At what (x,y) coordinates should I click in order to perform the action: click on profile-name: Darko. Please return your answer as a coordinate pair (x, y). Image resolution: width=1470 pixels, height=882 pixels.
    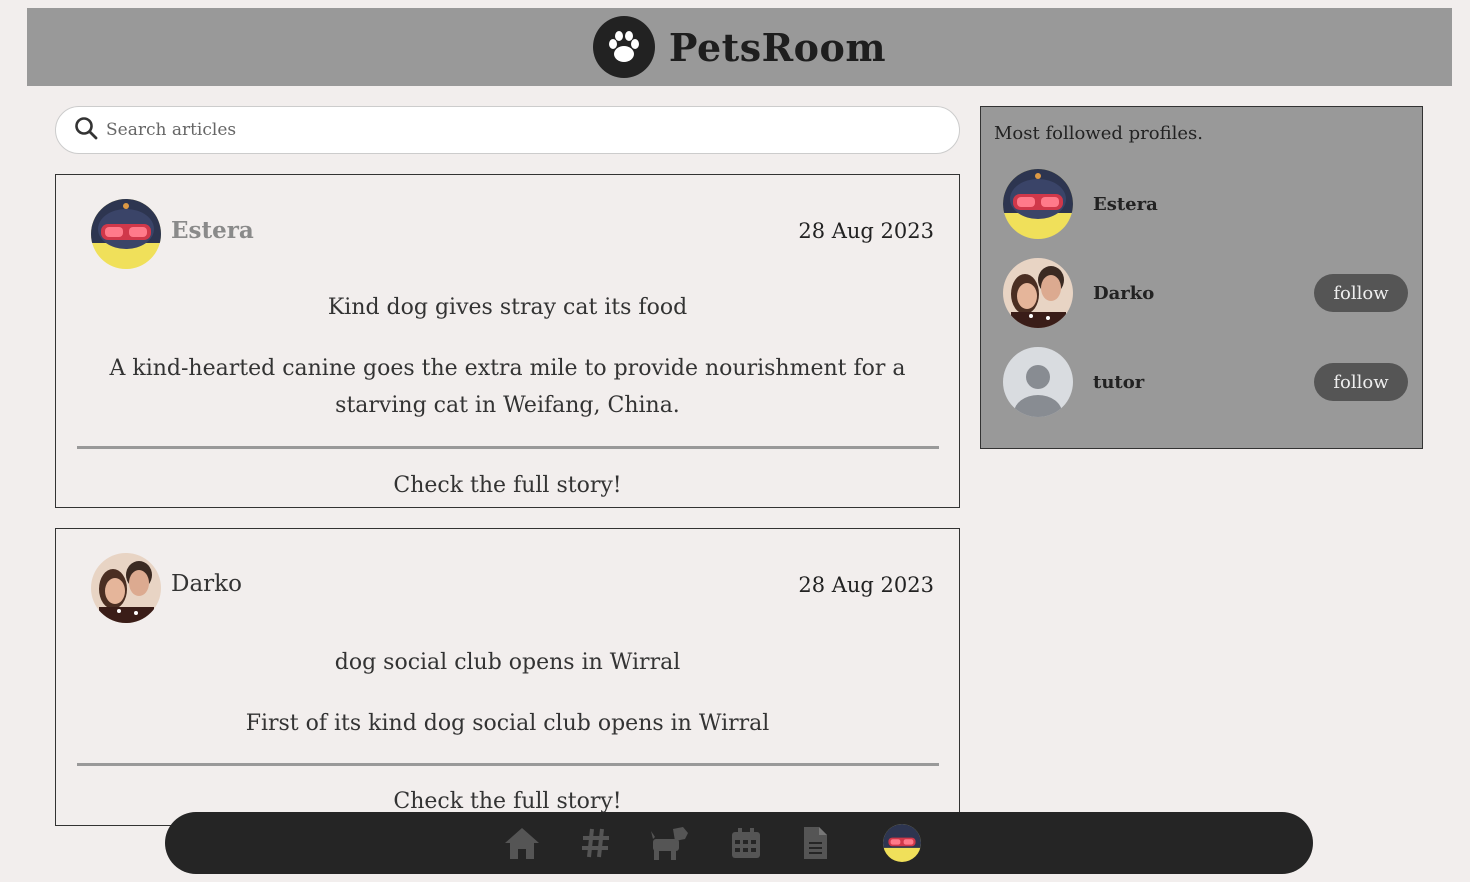
    Looking at the image, I should click on (1123, 293).